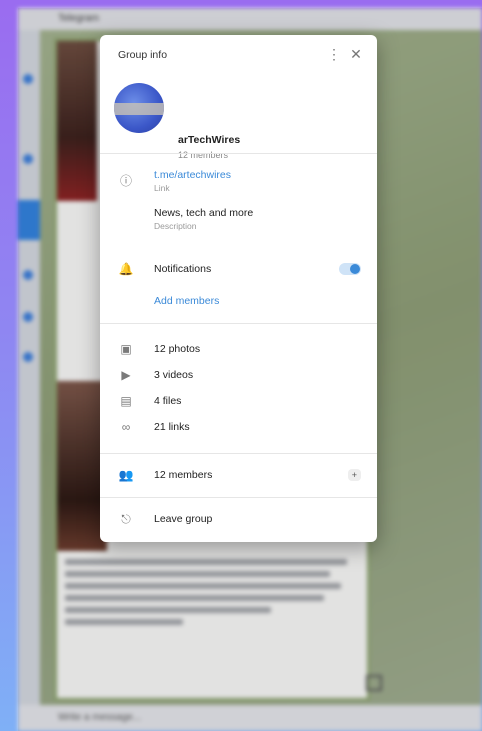 This screenshot has width=482, height=731. Describe the element at coordinates (177, 349) in the screenshot. I see `count-label: 12 photos` at that location.